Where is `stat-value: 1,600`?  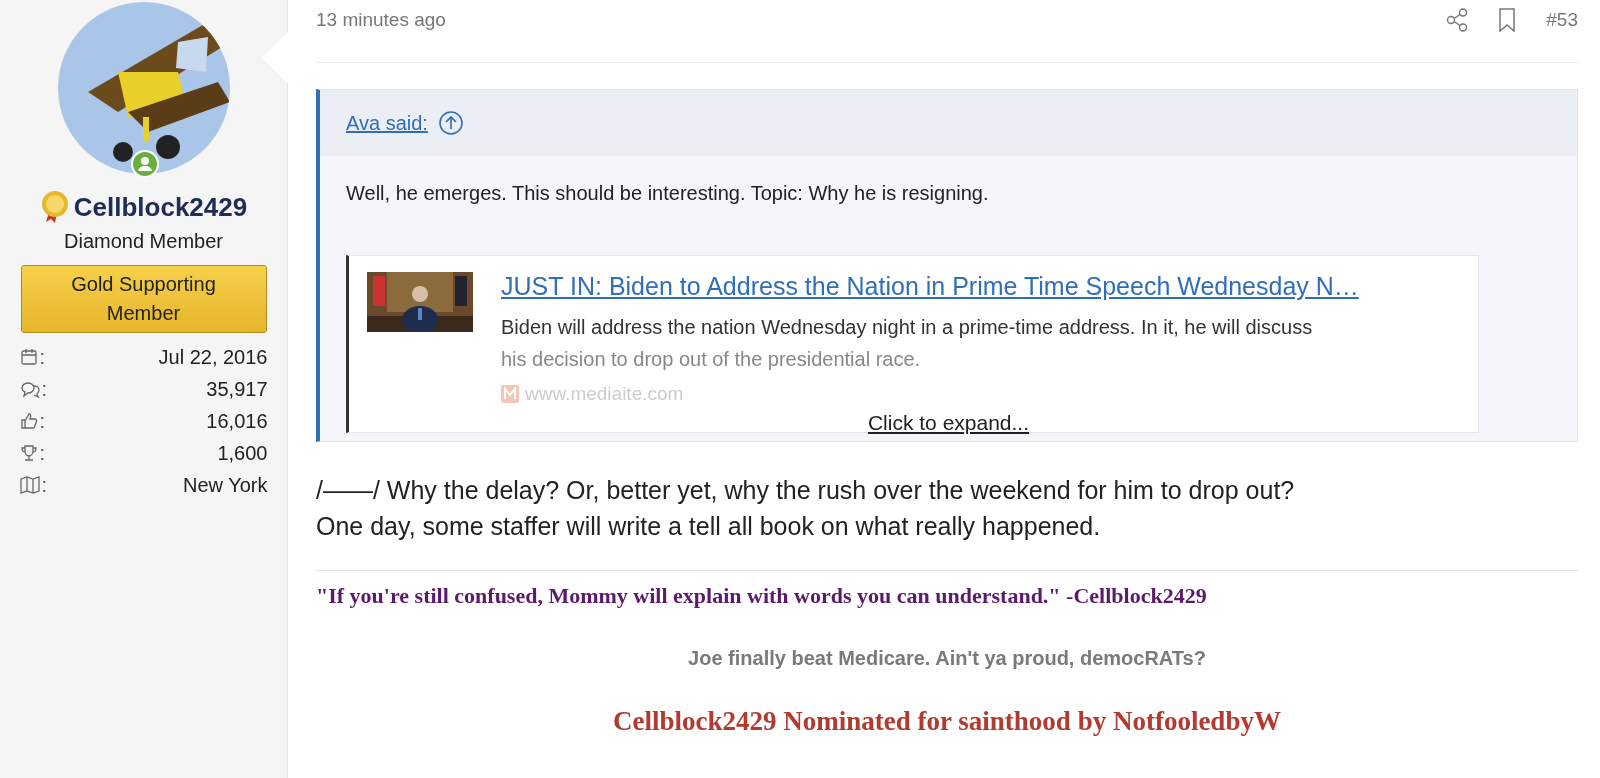 stat-value: 1,600 is located at coordinates (242, 453).